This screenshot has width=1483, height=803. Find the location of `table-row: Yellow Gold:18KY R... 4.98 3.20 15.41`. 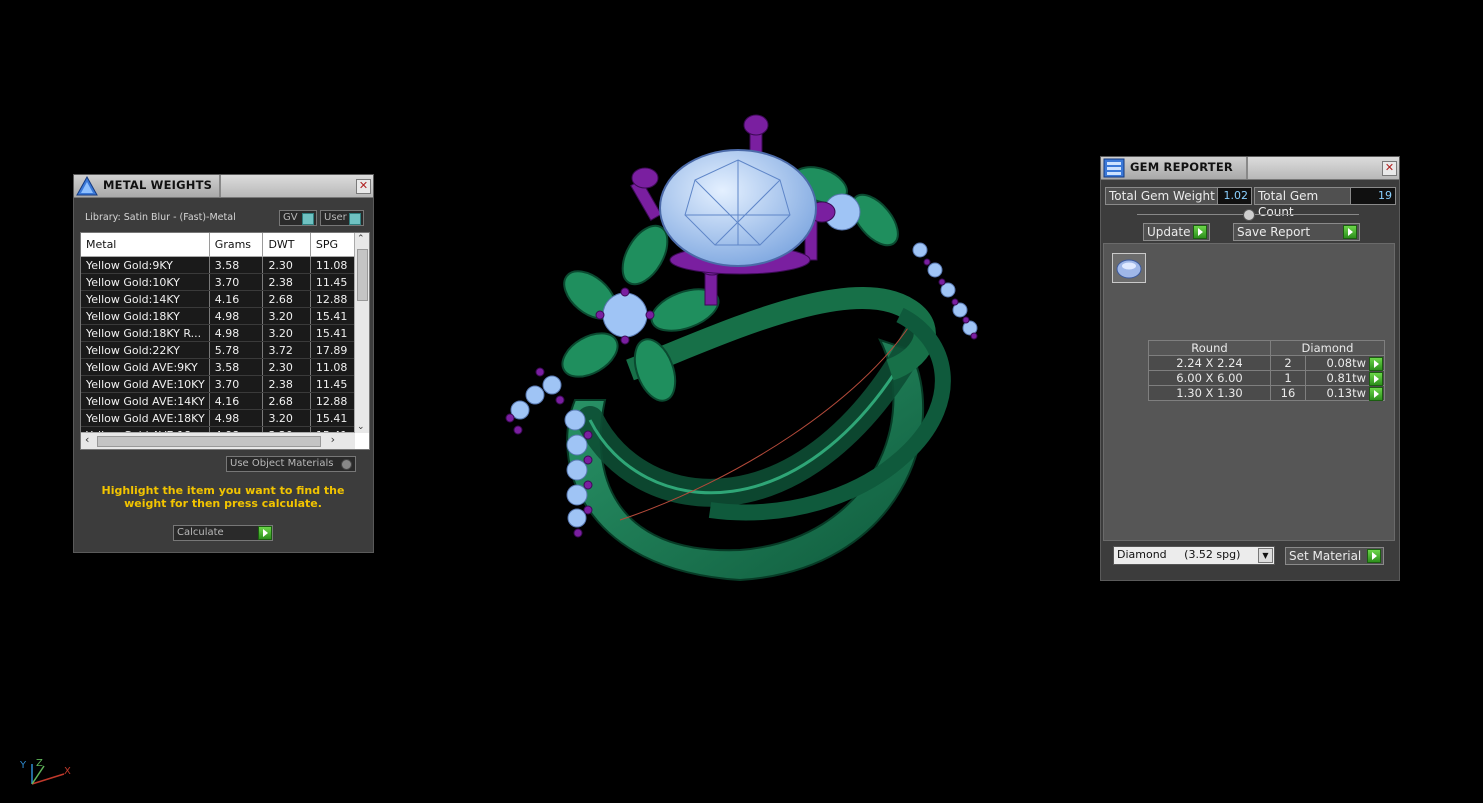

table-row: Yellow Gold:18KY R... 4.98 3.20 15.41 is located at coordinates (218, 333).